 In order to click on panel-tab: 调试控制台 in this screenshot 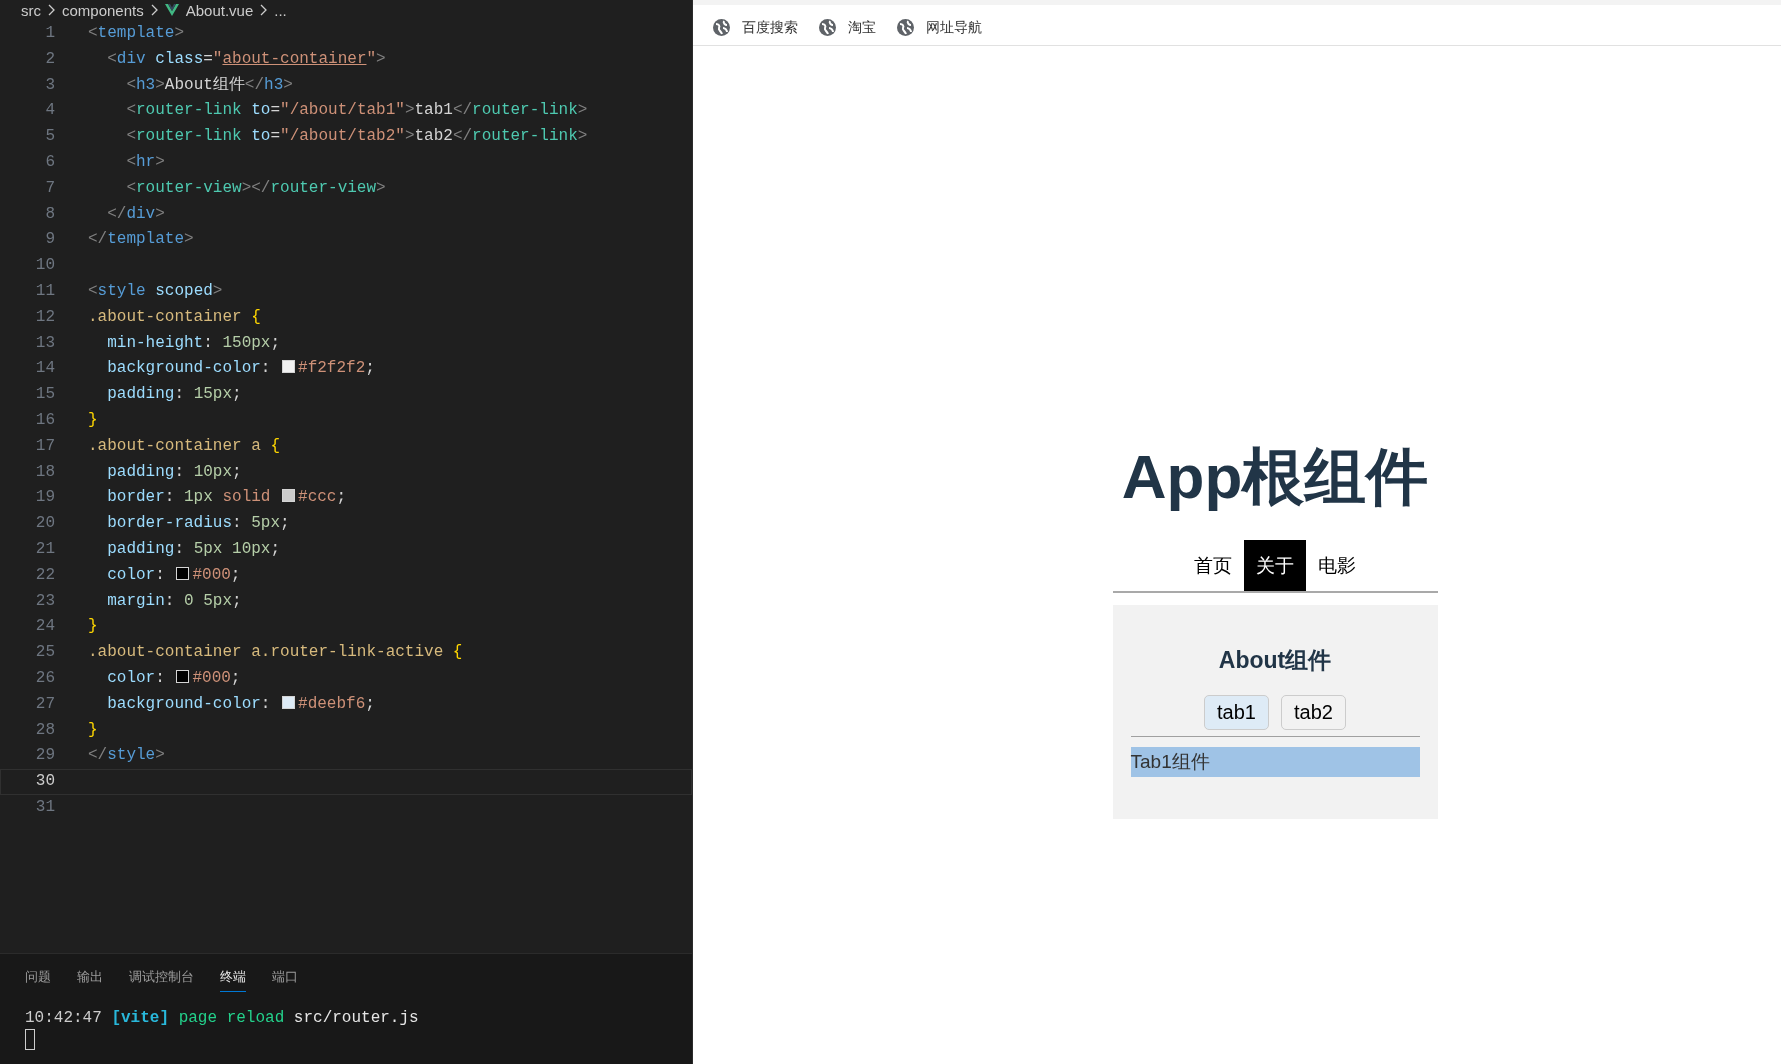, I will do `click(161, 978)`.